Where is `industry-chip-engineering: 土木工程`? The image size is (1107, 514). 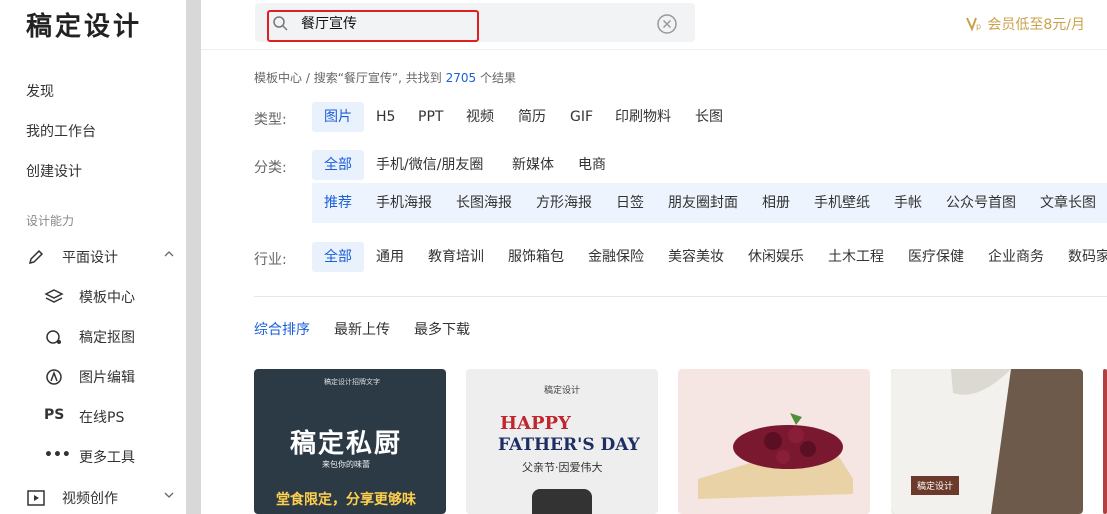 industry-chip-engineering: 土木工程 is located at coordinates (856, 257).